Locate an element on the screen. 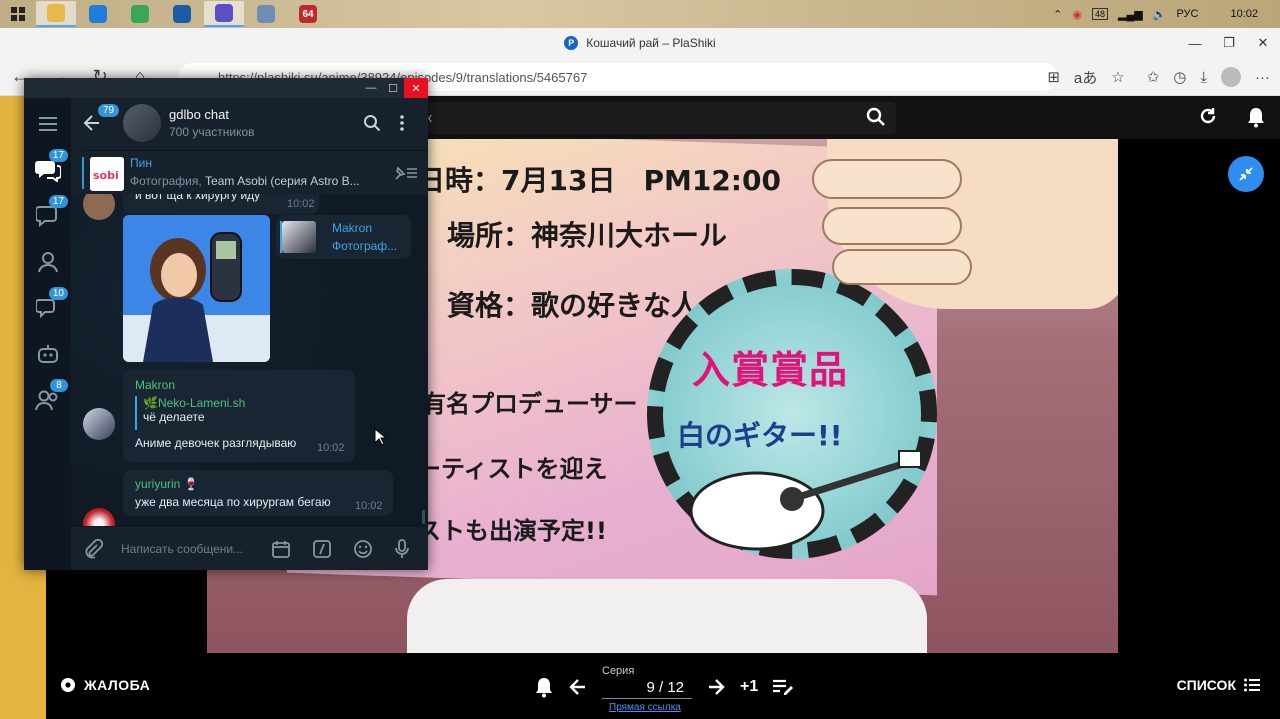 The width and height of the screenshot is (1280, 719). direct-link: Прямая ссылка is located at coordinates (645, 707).